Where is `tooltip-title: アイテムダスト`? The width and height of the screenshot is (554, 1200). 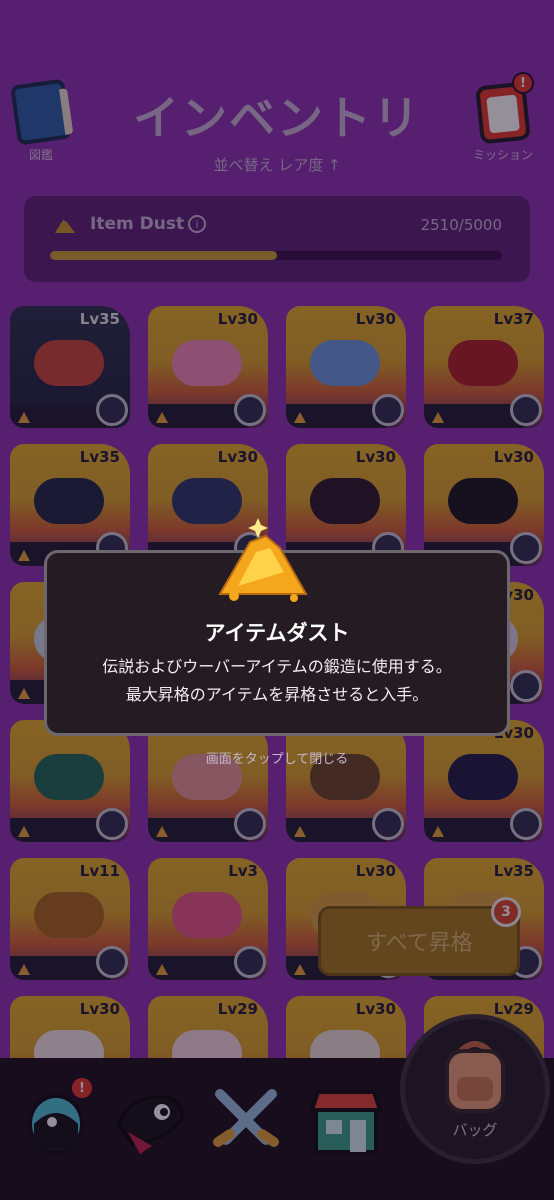 tooltip-title: アイテムダスト is located at coordinates (277, 633).